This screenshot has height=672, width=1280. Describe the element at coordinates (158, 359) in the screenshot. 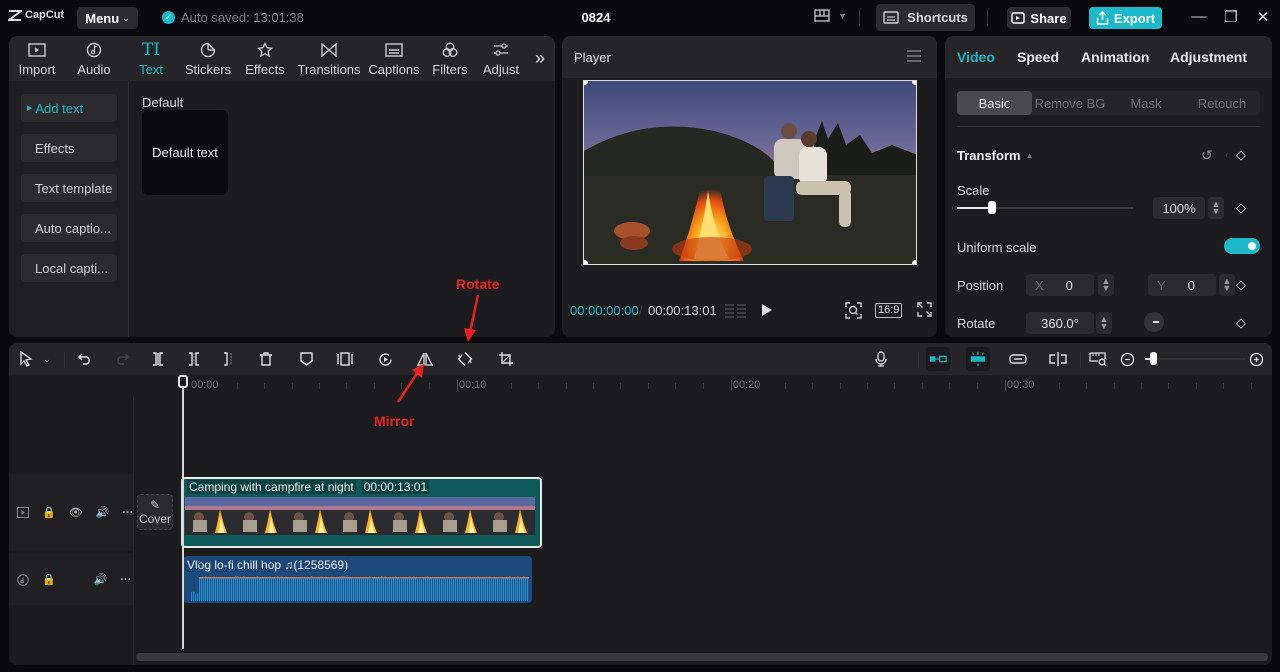

I see `split-button` at that location.